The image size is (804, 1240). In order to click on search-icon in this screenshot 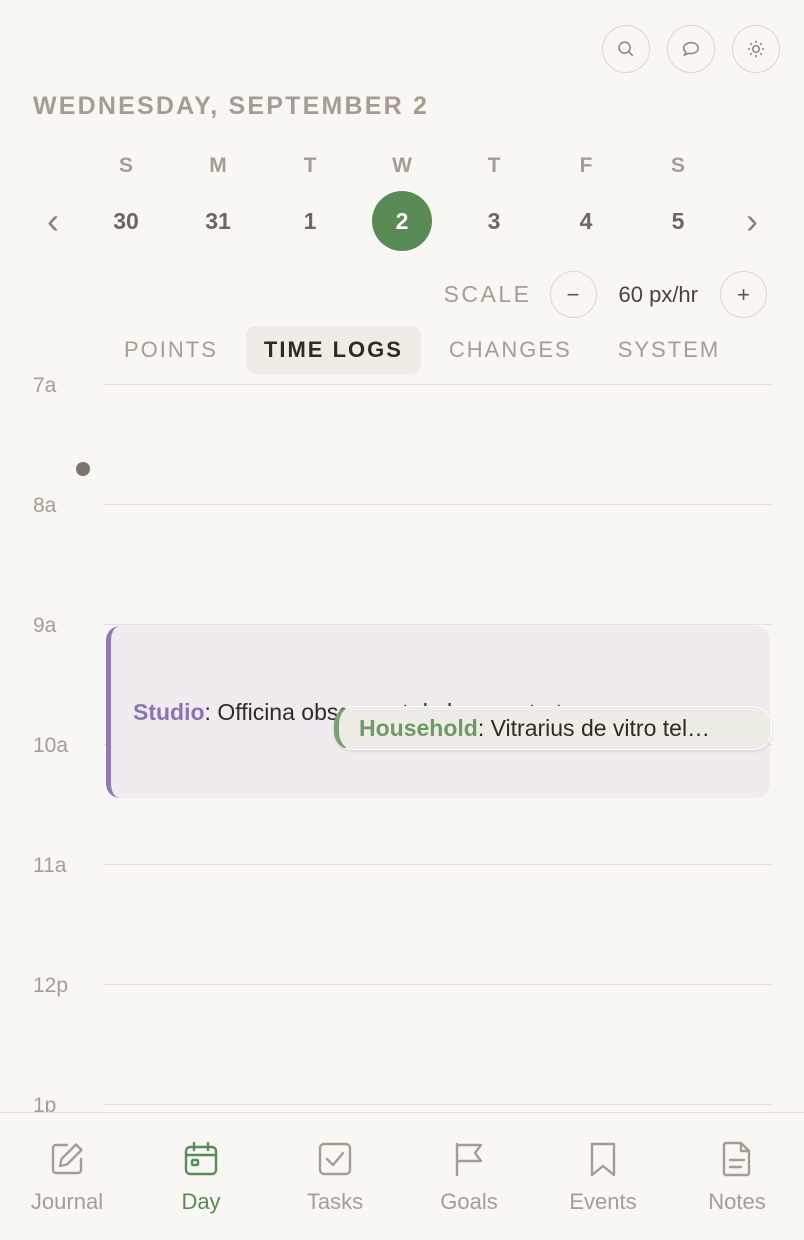, I will do `click(626, 49)`.